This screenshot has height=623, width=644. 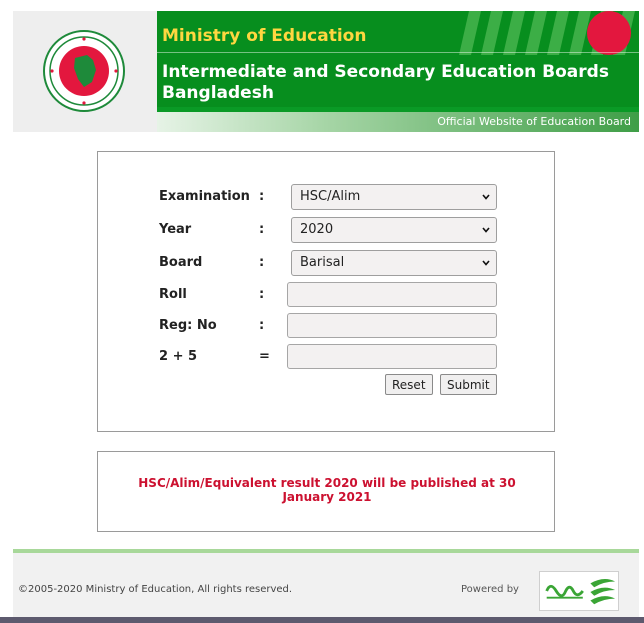 I want to click on captcha-question: 2 + 5, so click(x=178, y=356).